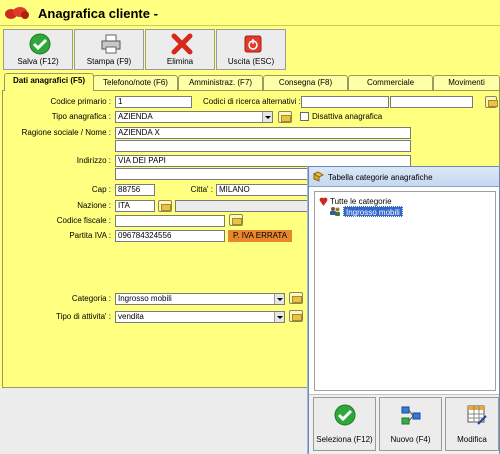 The height and width of the screenshot is (454, 500). I want to click on exit-button: Uscita (ESC), so click(251, 49).